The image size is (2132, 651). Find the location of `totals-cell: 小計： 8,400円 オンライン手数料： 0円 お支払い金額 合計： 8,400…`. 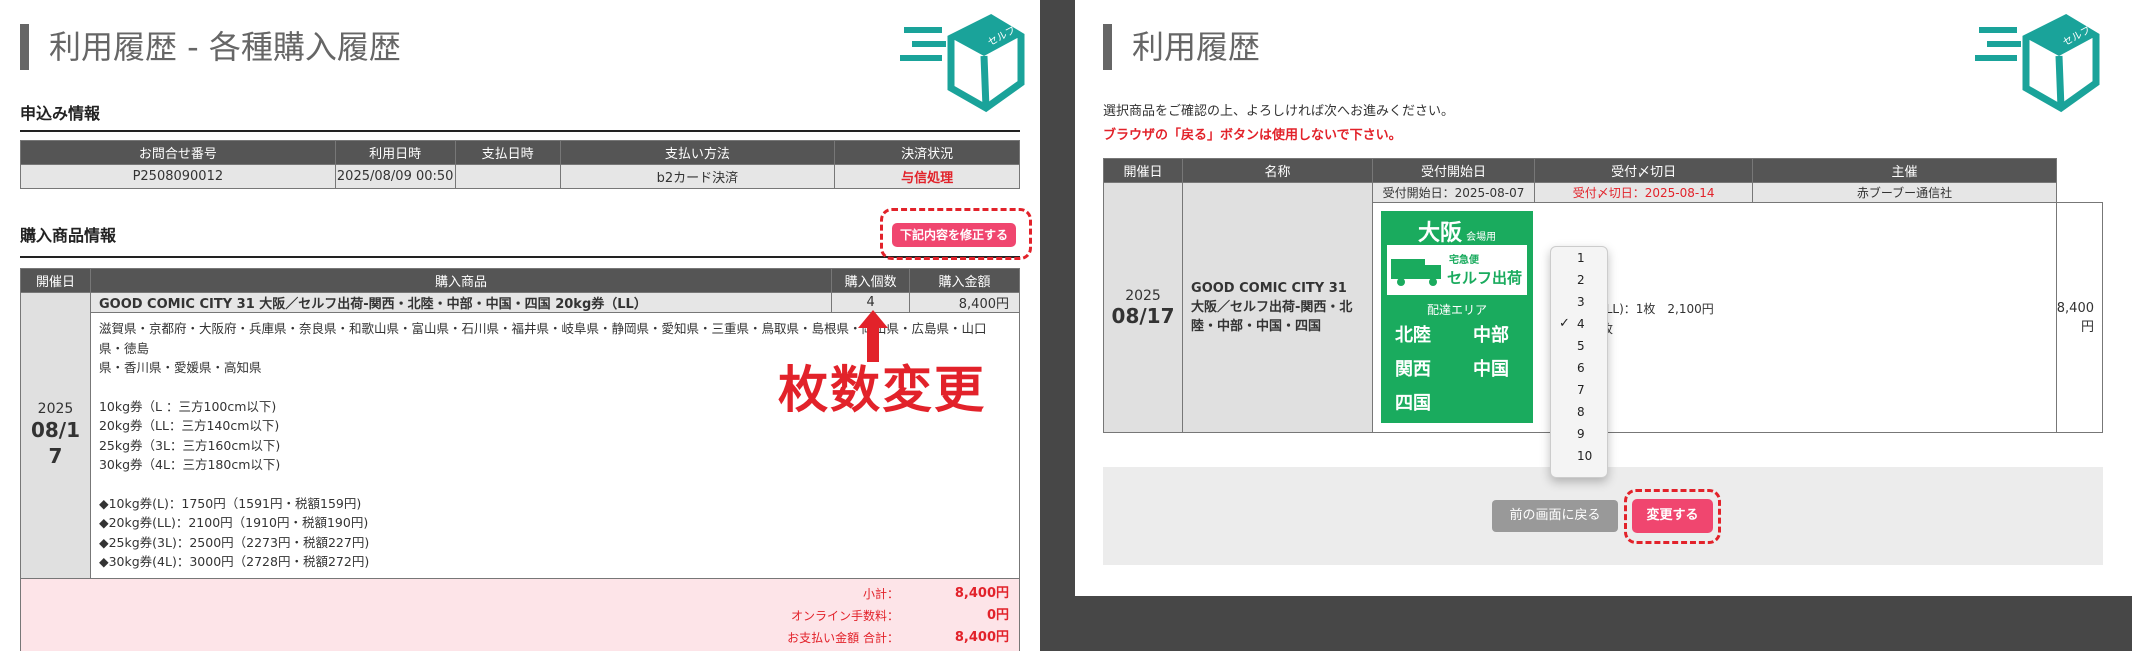

totals-cell: 小計： 8,400円 オンライン手数料： 0円 お支払い金額 合計： 8,400… is located at coordinates (520, 614).